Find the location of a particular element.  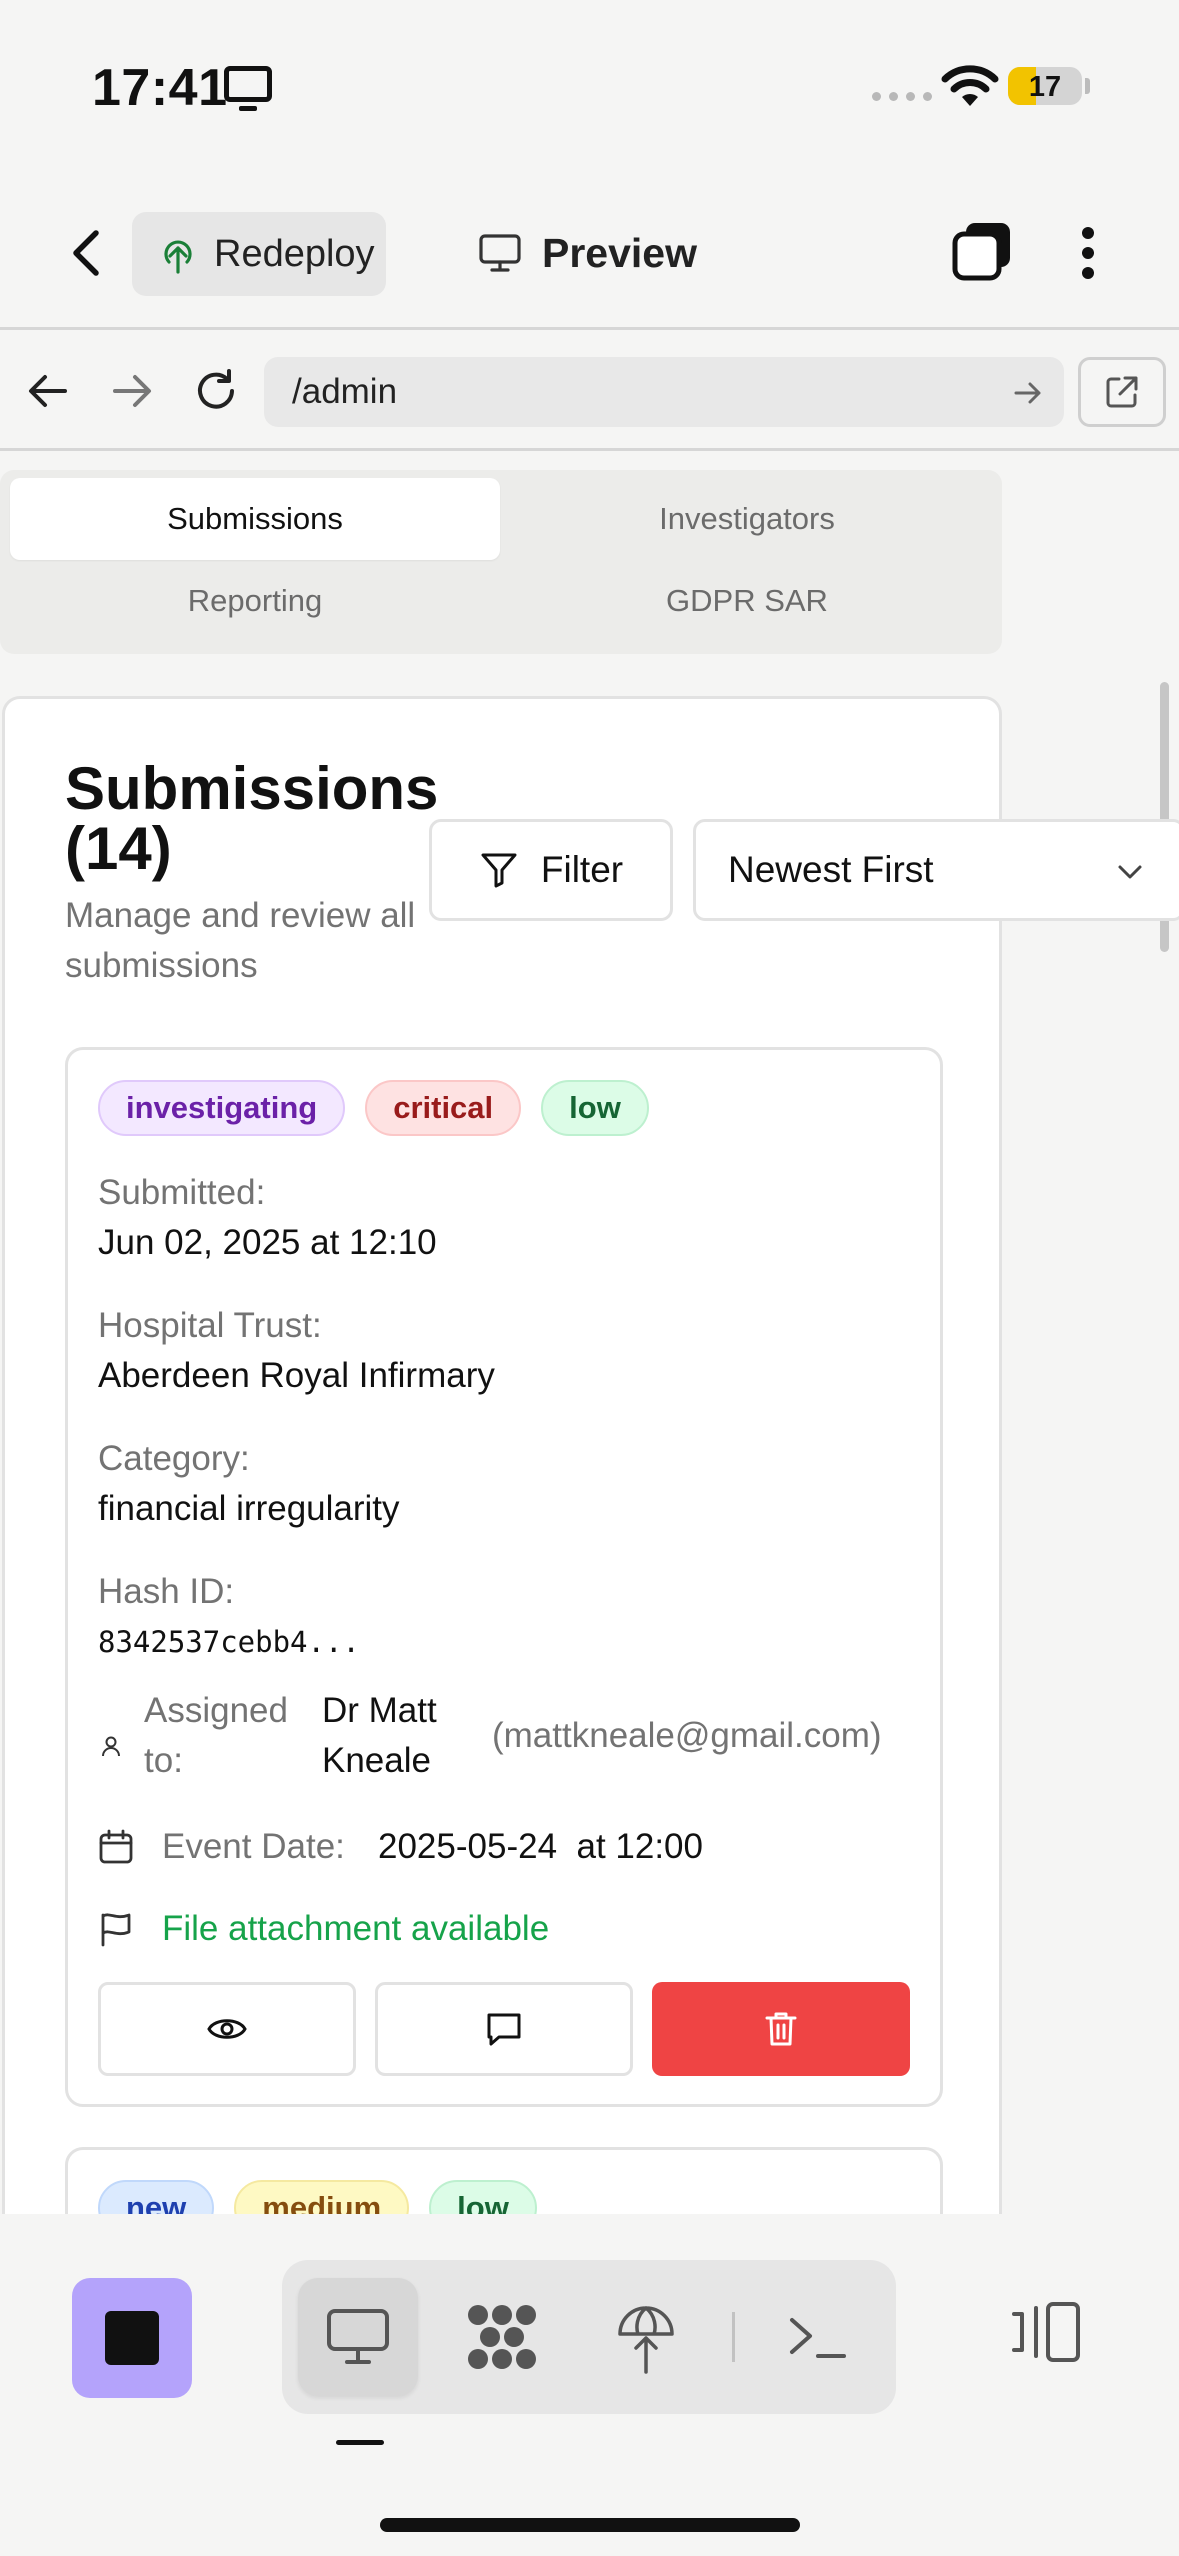

url-text: /admin is located at coordinates (345, 391).